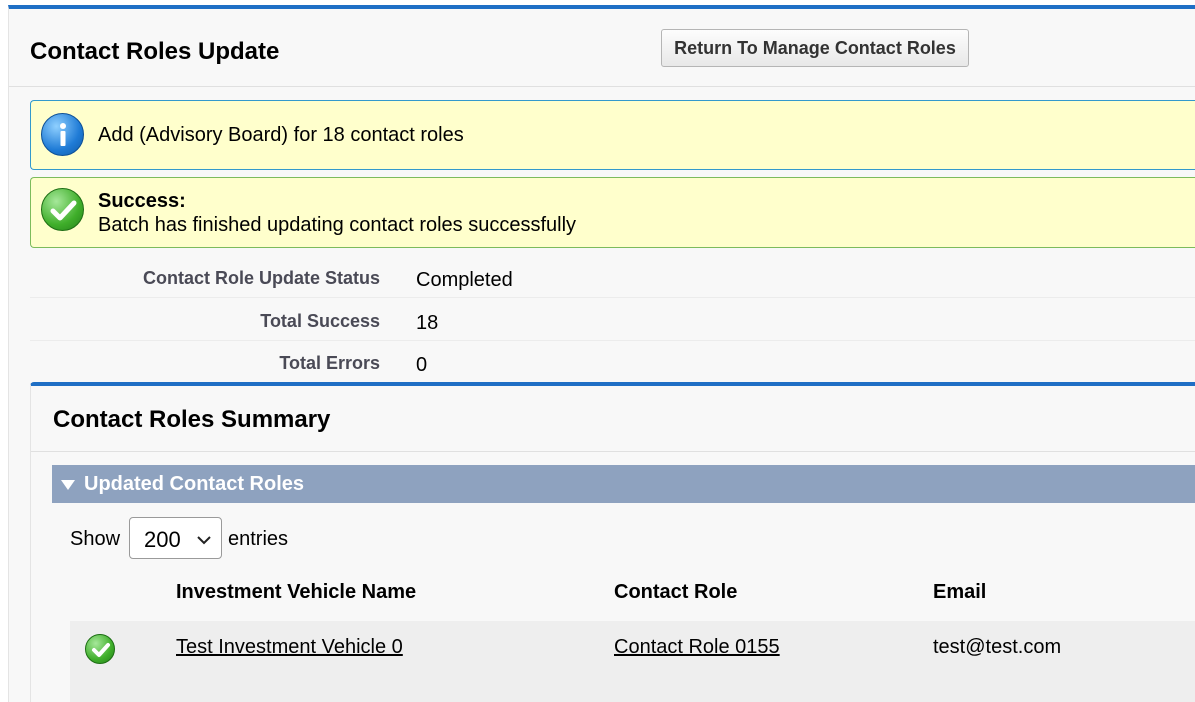  What do you see at coordinates (329, 363) in the screenshot?
I see `detail-label: Total Errors` at bounding box center [329, 363].